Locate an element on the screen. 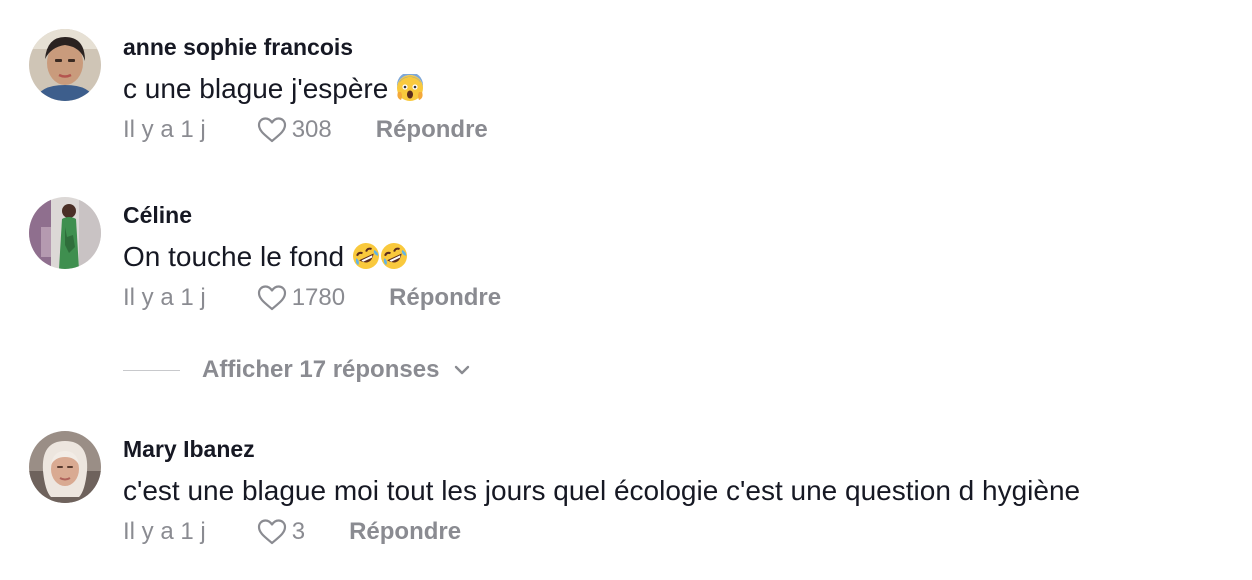 This screenshot has width=1252, height=580. scream-emoji is located at coordinates (410, 90).